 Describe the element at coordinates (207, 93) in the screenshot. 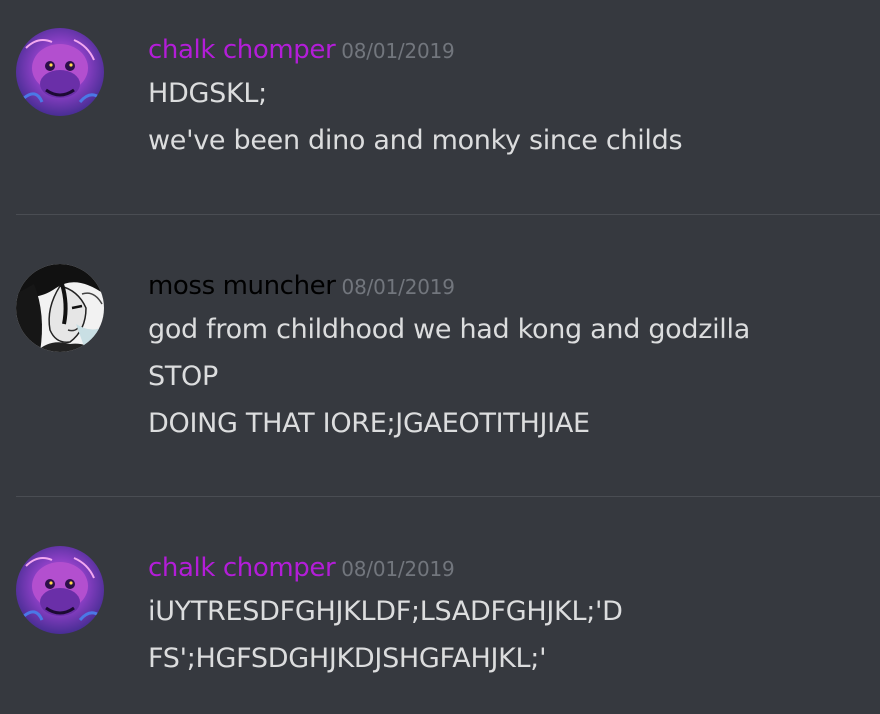

I see `message-line: HDGSKL;` at that location.